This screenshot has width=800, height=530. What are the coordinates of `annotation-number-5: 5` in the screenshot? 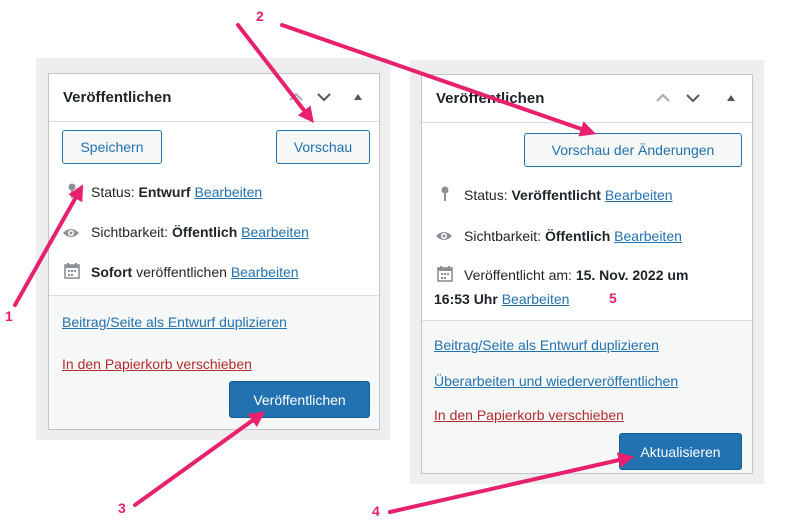 It's located at (613, 298).